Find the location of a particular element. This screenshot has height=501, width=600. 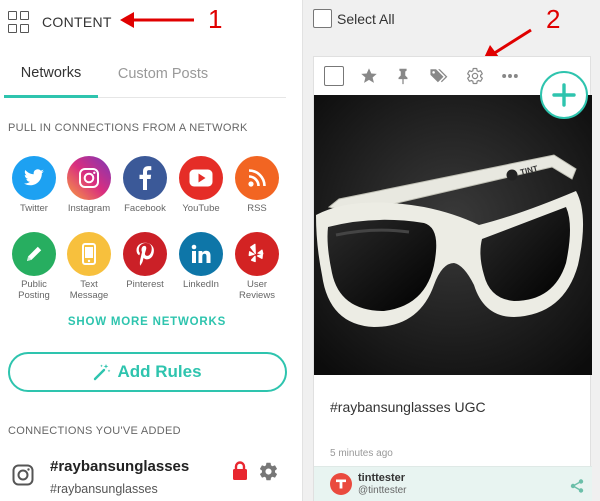

content-tabs: Networks Custom Posts is located at coordinates (145, 74).